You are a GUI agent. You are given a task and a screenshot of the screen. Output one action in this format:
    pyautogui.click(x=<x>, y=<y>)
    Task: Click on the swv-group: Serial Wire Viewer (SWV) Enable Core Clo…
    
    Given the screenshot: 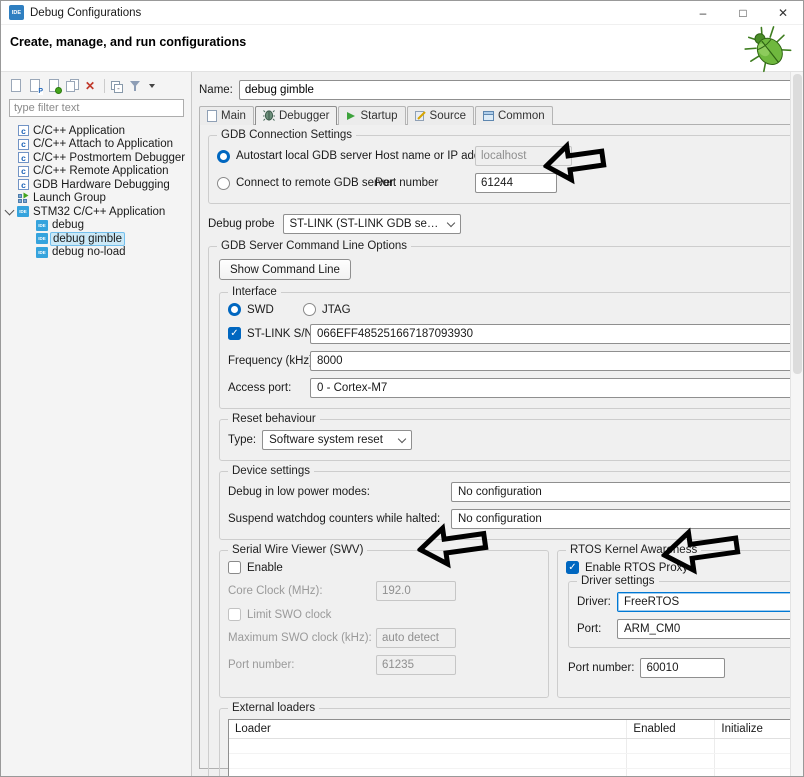 What is the action you would take?
    pyautogui.click(x=384, y=621)
    